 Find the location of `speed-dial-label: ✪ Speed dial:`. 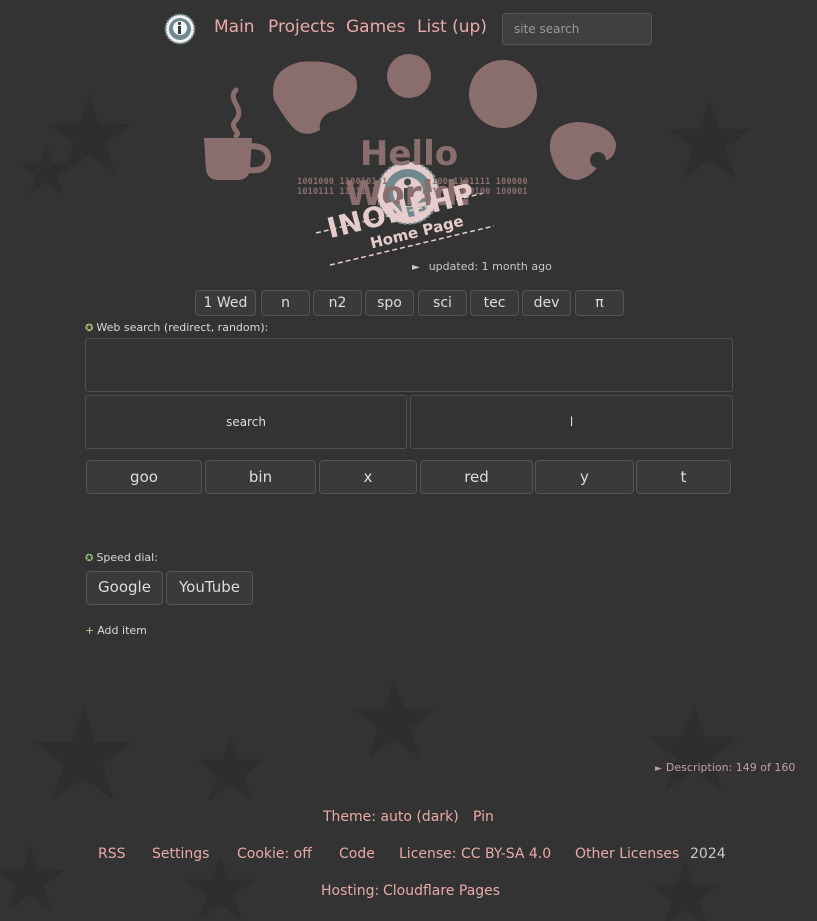

speed-dial-label: ✪ Speed dial: is located at coordinates (121, 557).